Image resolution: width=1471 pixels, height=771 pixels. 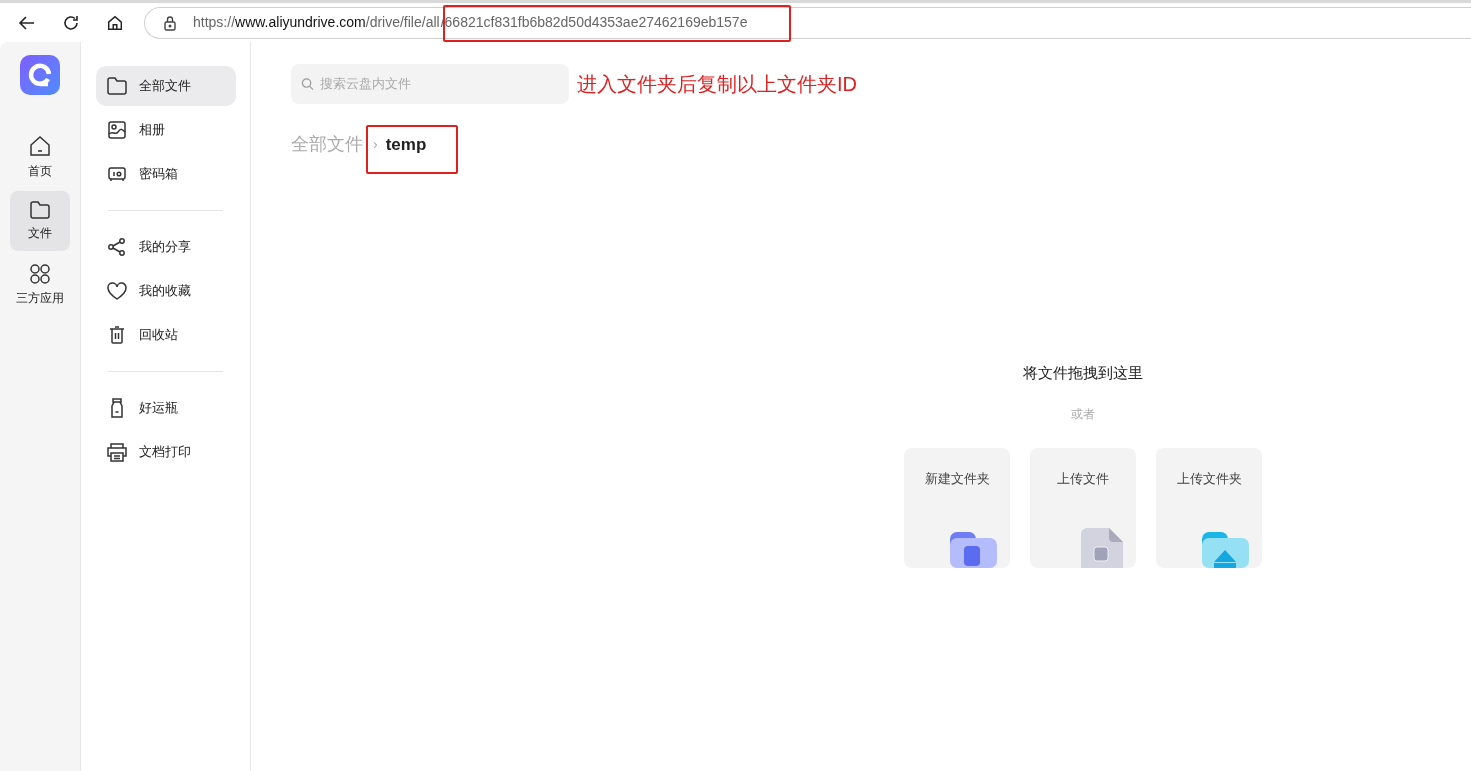 I want to click on nav-item: 文档打印, so click(x=166, y=452).